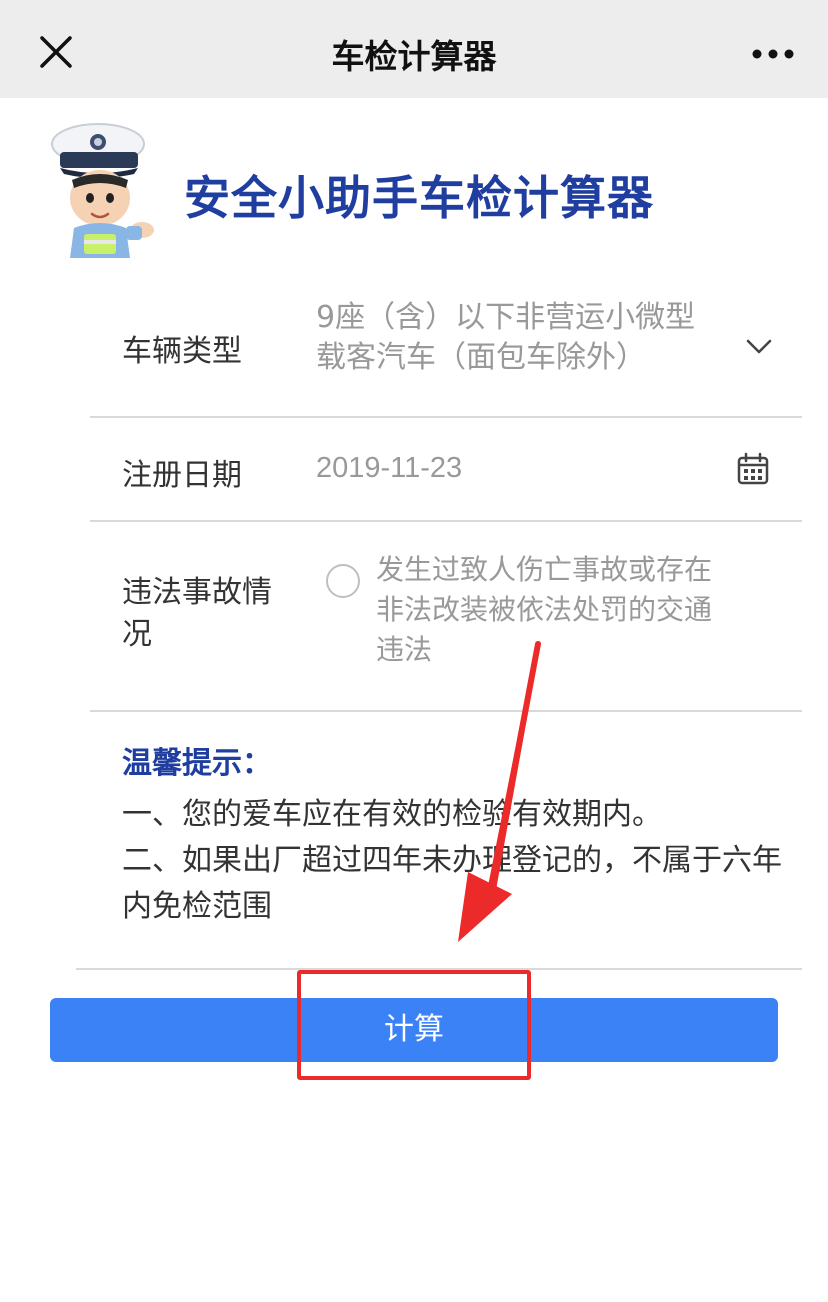 This screenshot has width=828, height=1302. I want to click on register-date-row: 注册日期 2019-11-23, so click(446, 470).